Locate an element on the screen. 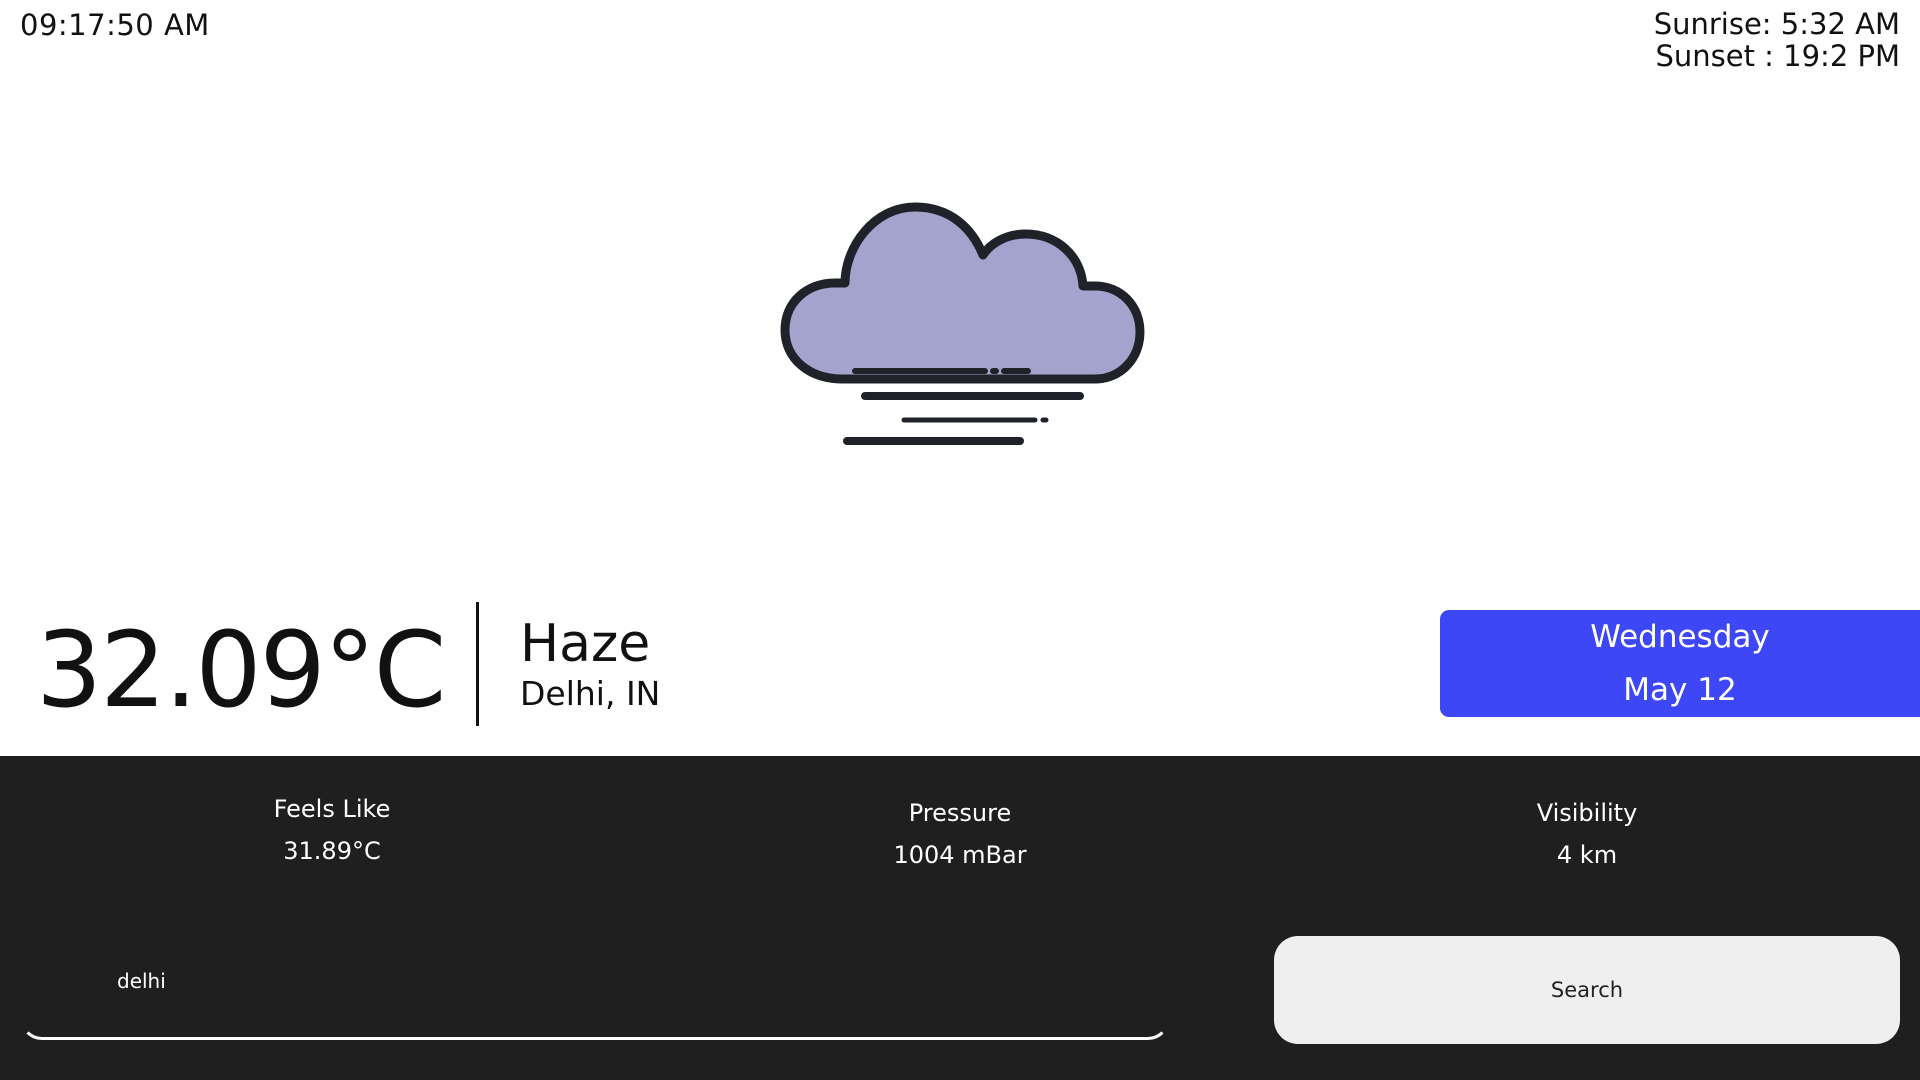  date-card: Wednesday May 12 is located at coordinates (1680, 663).